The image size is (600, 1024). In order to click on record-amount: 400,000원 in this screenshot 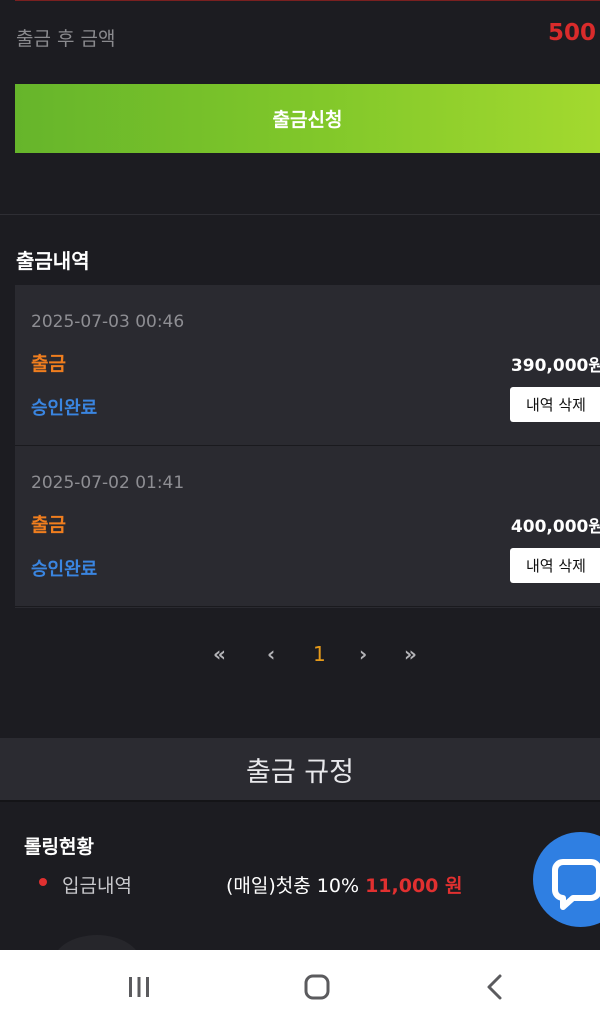, I will do `click(555, 527)`.